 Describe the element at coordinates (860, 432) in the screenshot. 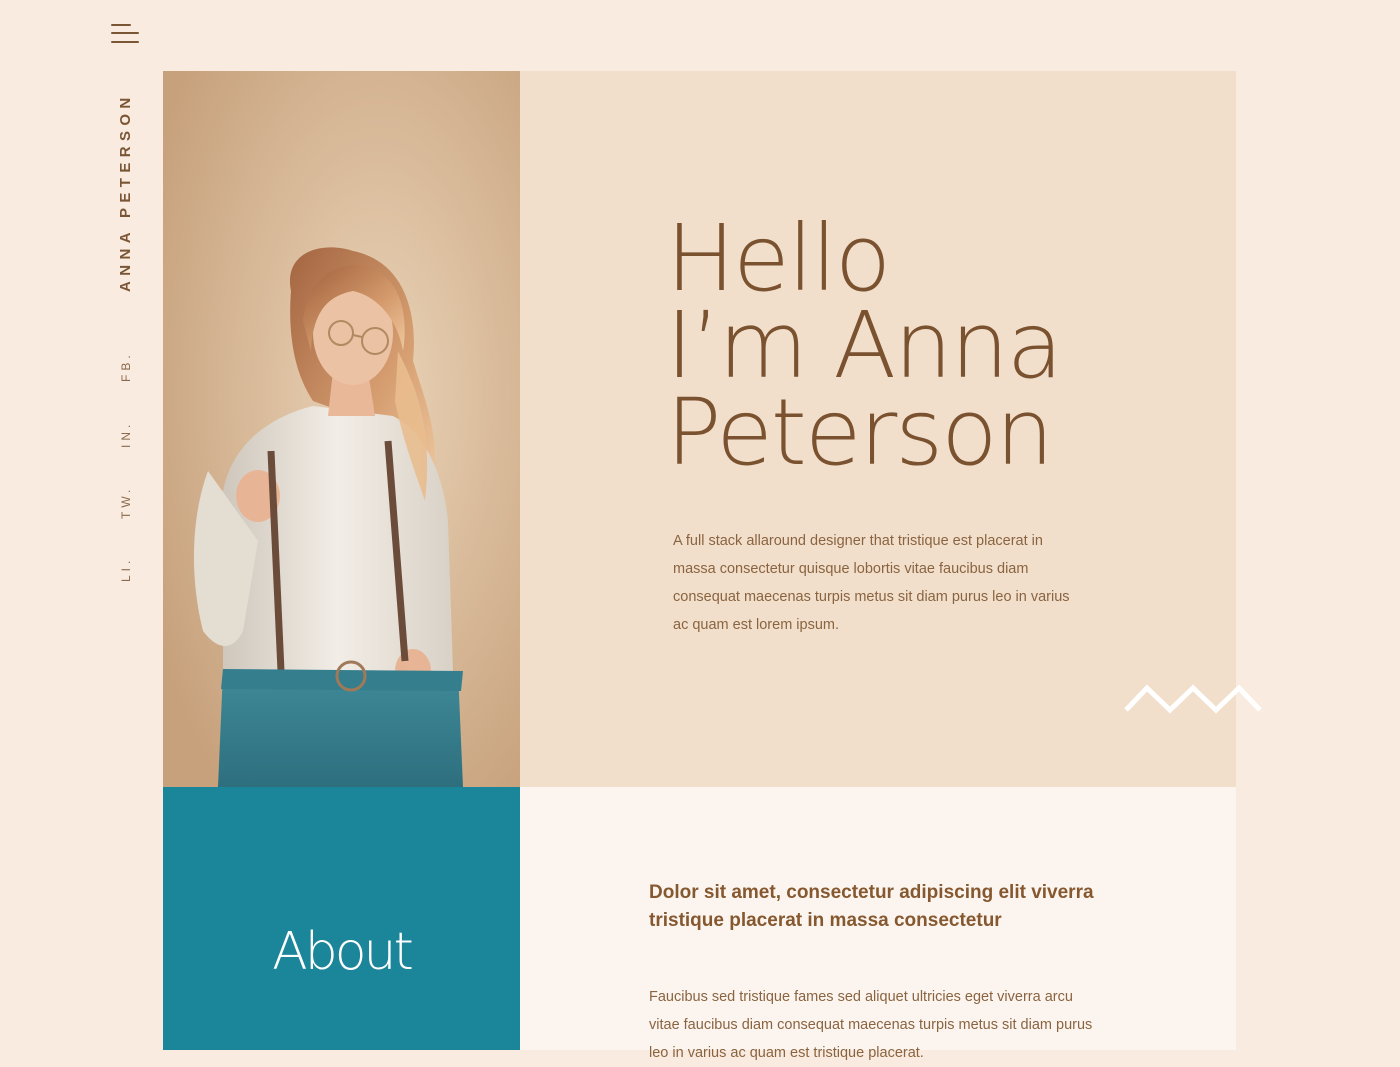

I see `hero-title-line-3: Peterson` at that location.